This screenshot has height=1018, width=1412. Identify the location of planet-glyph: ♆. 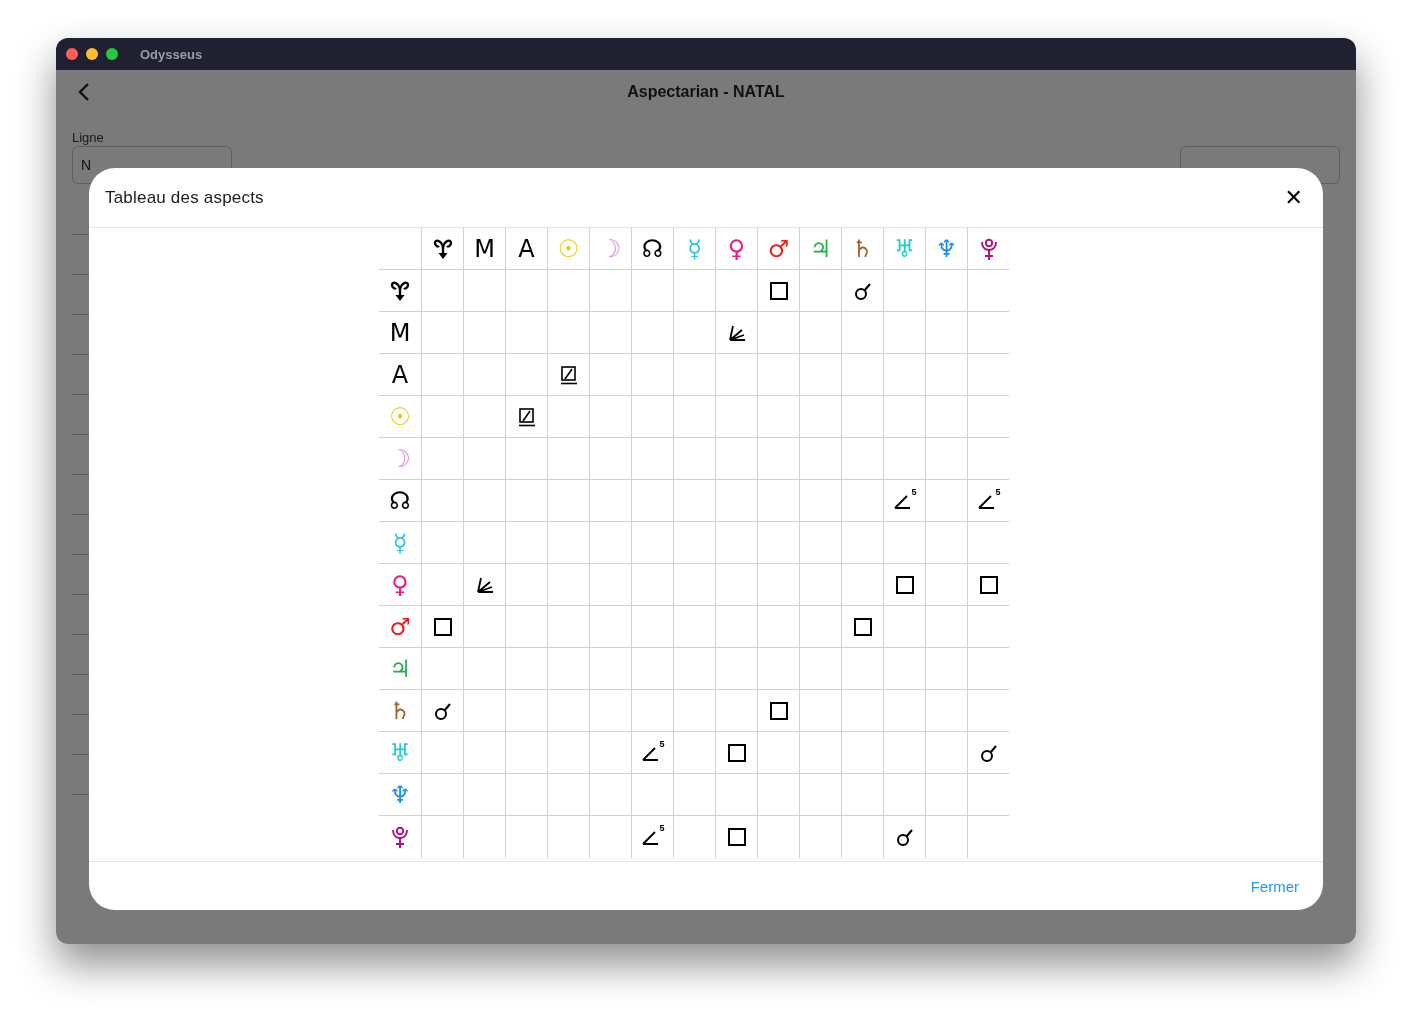
(946, 248).